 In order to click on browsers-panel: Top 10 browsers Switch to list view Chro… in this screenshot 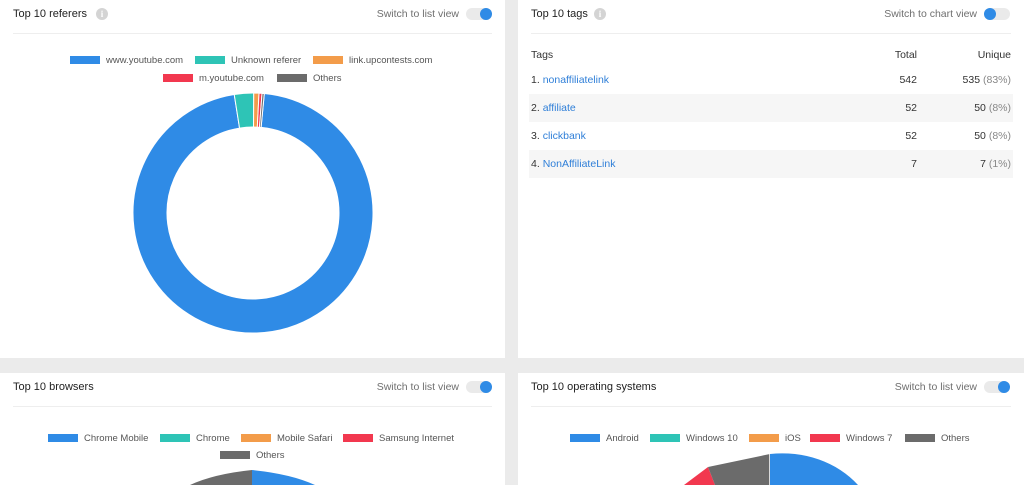, I will do `click(252, 429)`.